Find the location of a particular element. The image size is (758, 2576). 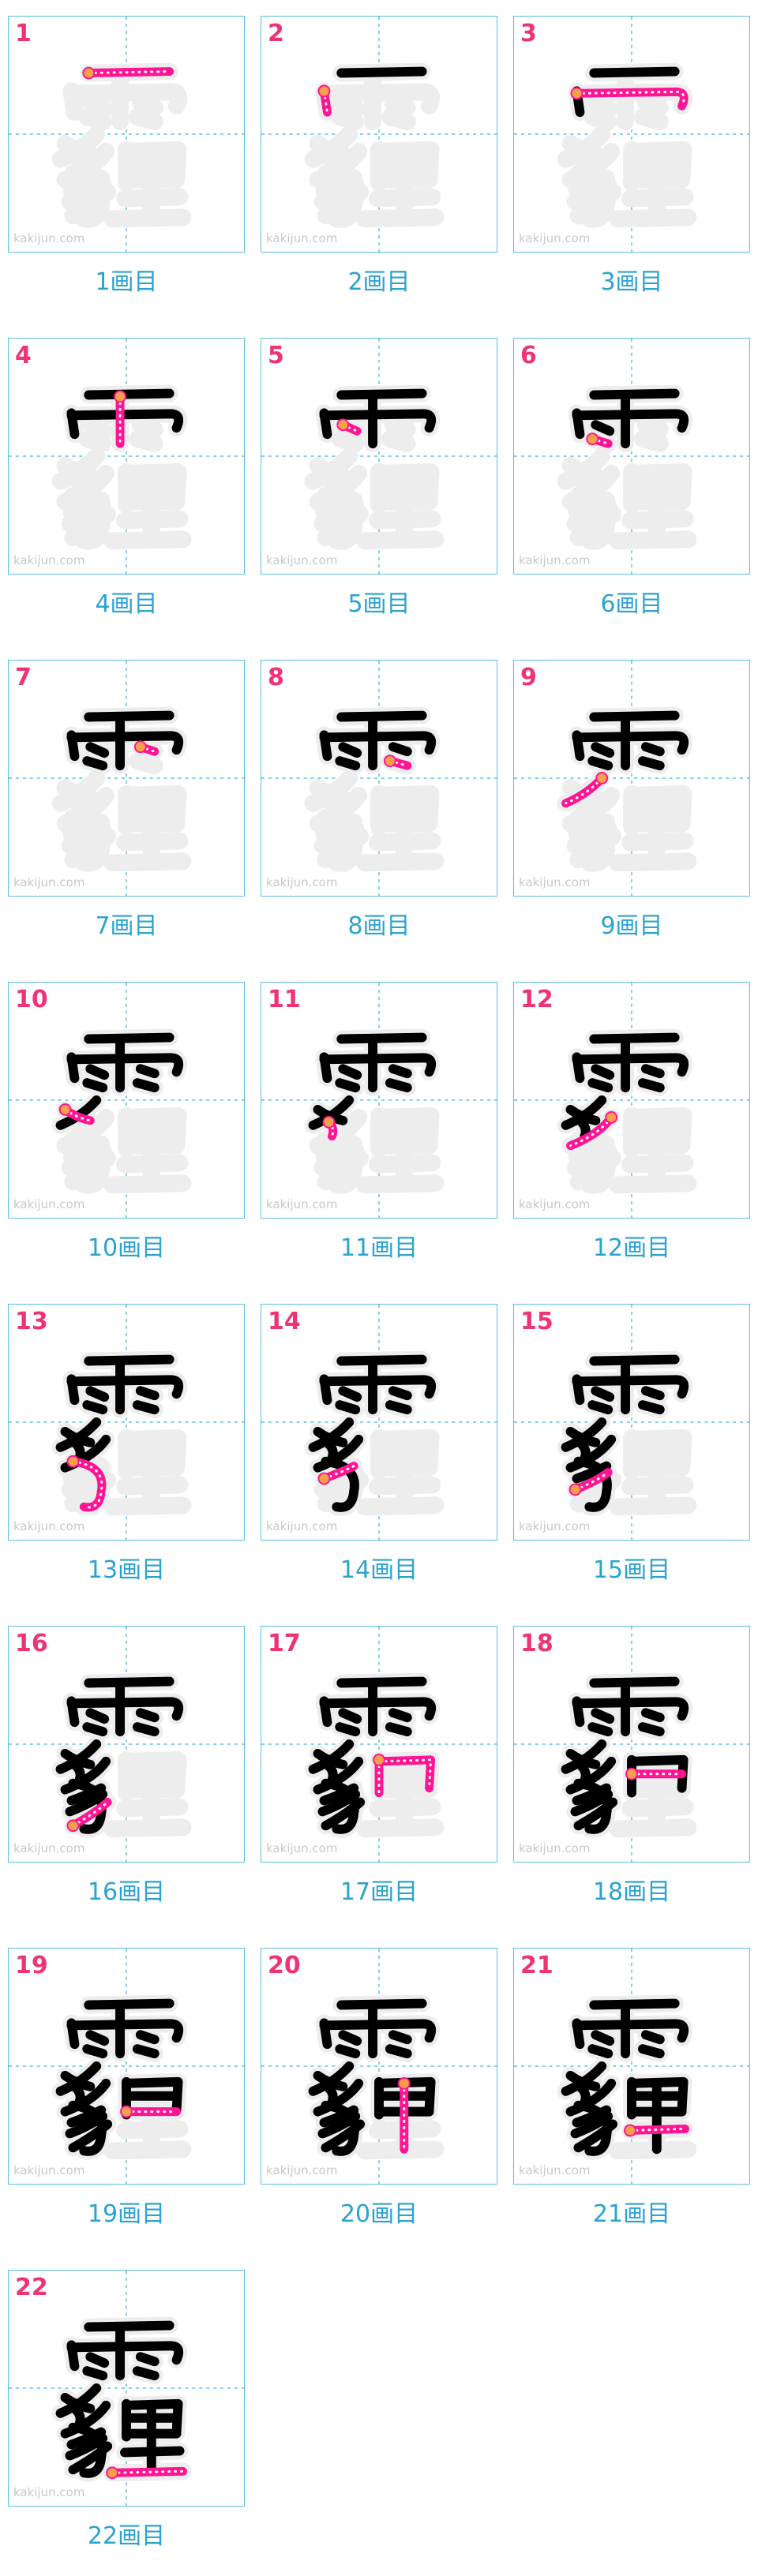

completed-strokes is located at coordinates (381, 72).